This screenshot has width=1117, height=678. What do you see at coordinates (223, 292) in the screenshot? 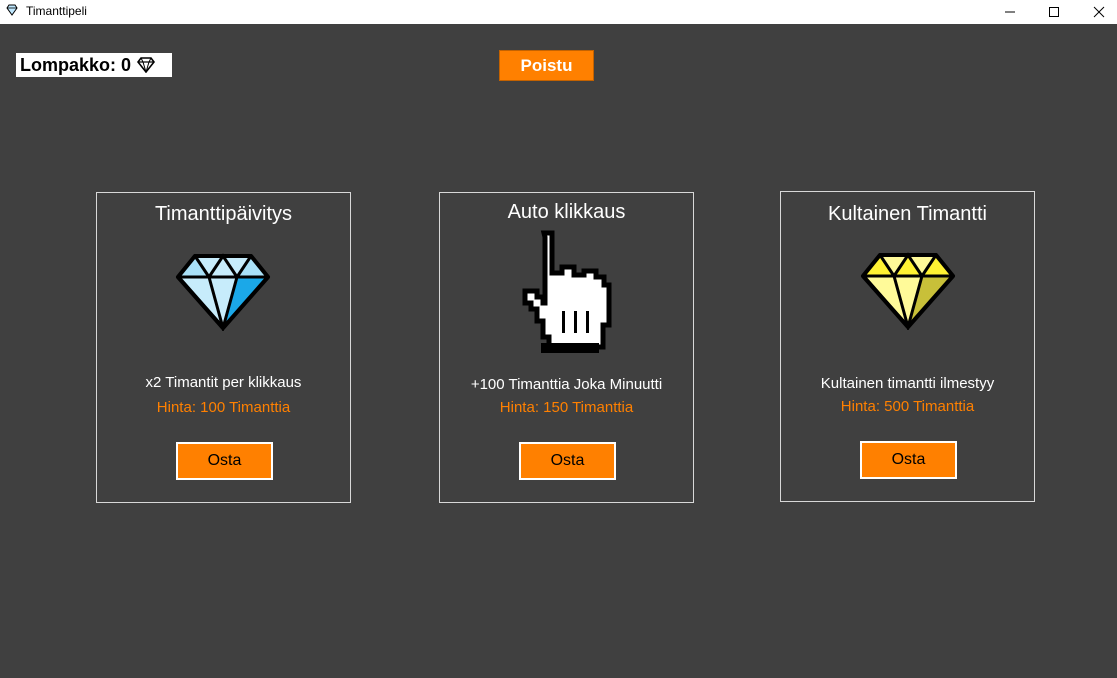
I see `blue-diamond-icon` at bounding box center [223, 292].